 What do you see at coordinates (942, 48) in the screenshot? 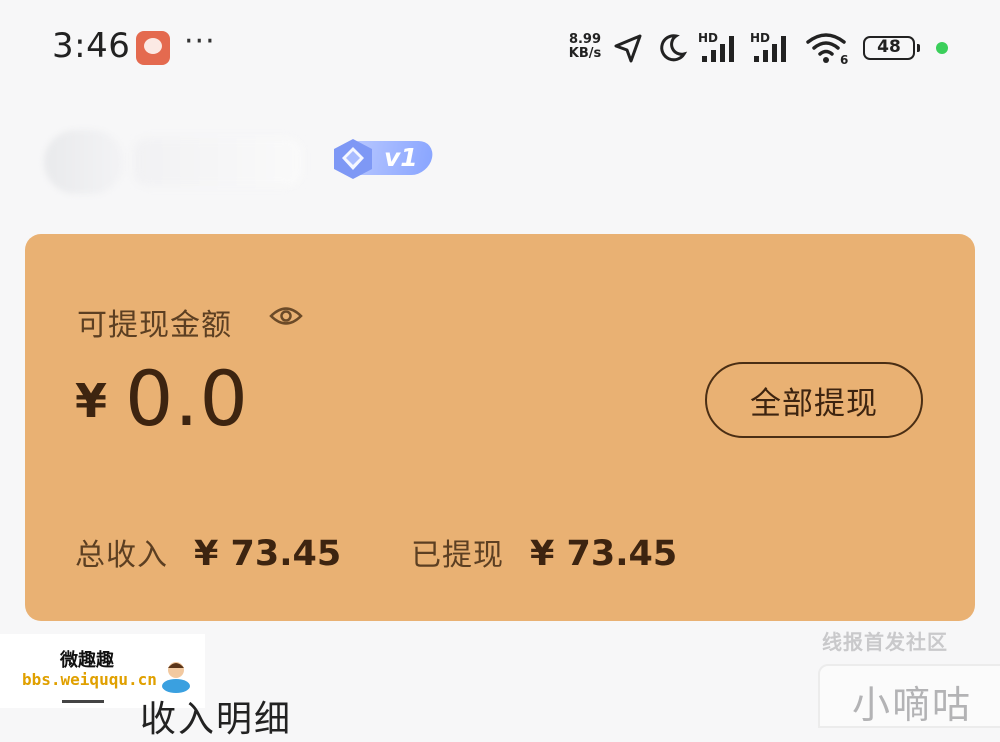
I see `charging-indicator-icon` at bounding box center [942, 48].